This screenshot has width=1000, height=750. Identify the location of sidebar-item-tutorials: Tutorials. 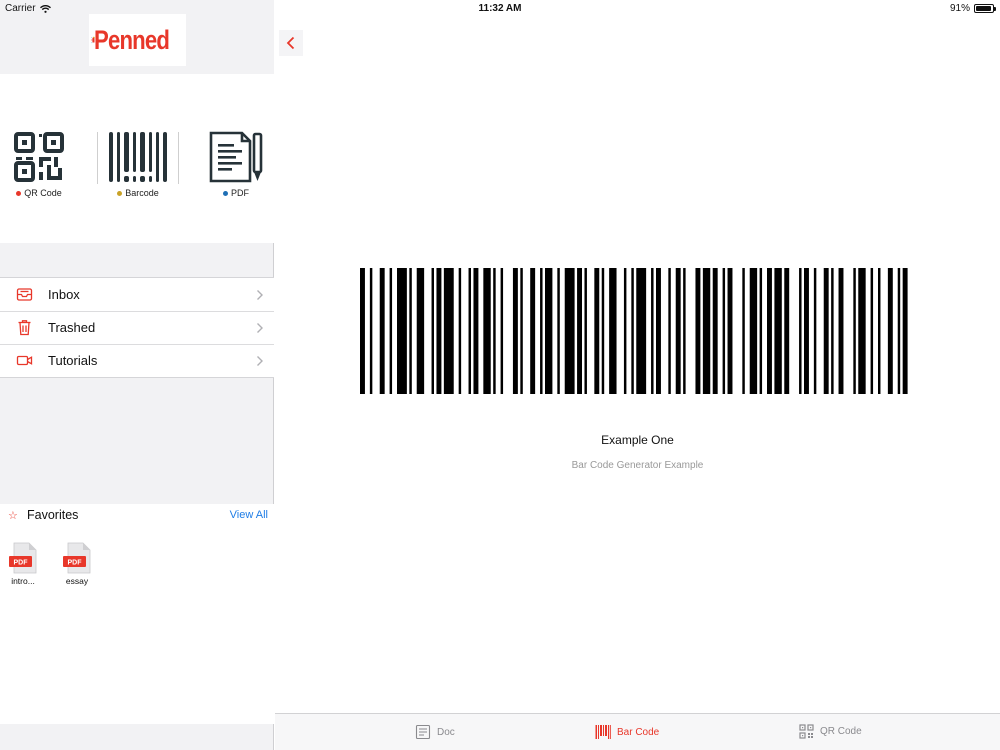
(137, 360).